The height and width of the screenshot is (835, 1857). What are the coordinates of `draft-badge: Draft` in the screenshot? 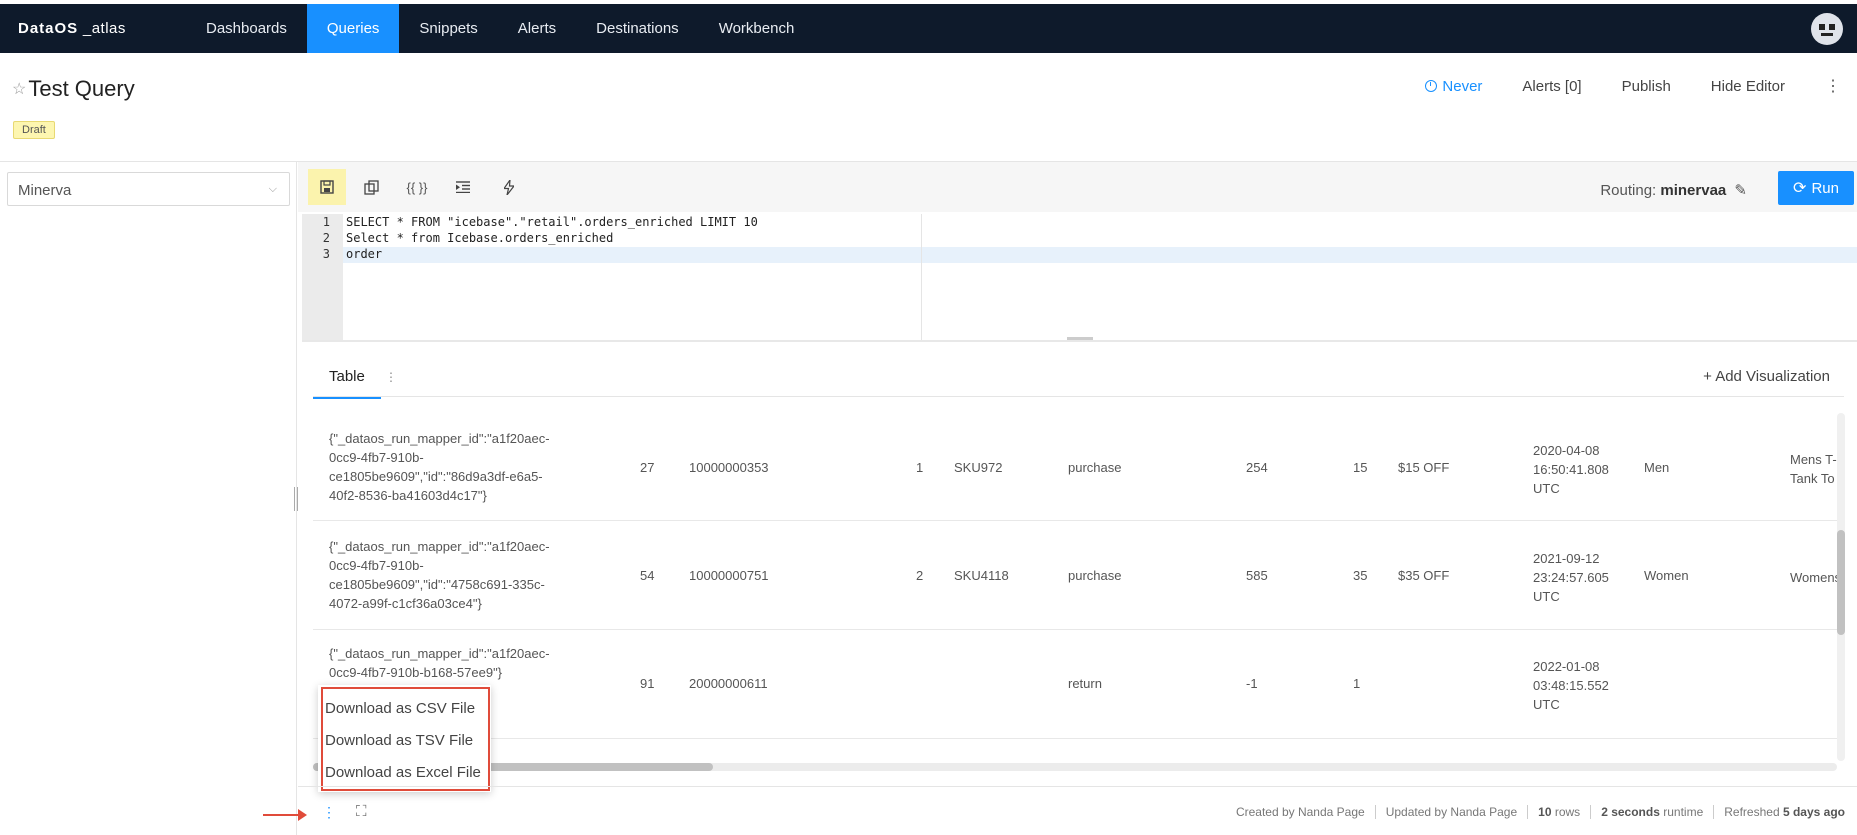 It's located at (34, 130).